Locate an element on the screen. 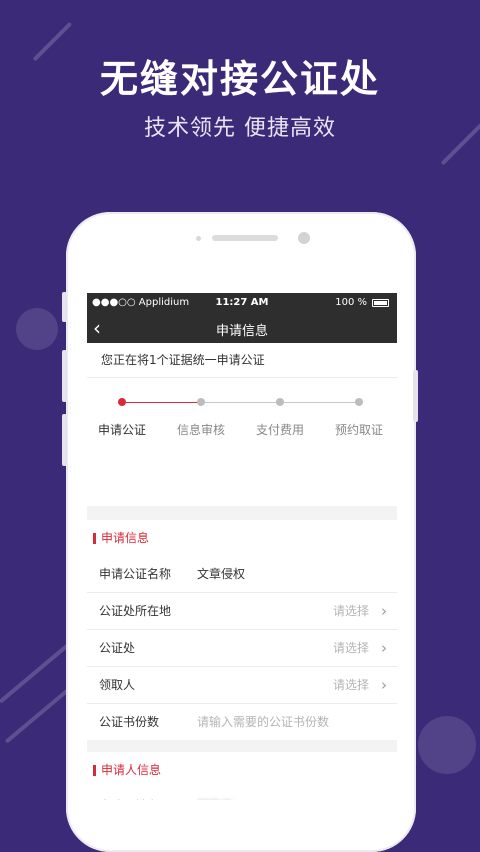 This screenshot has height=852, width=480. row-label: 公证处 is located at coordinates (117, 648).